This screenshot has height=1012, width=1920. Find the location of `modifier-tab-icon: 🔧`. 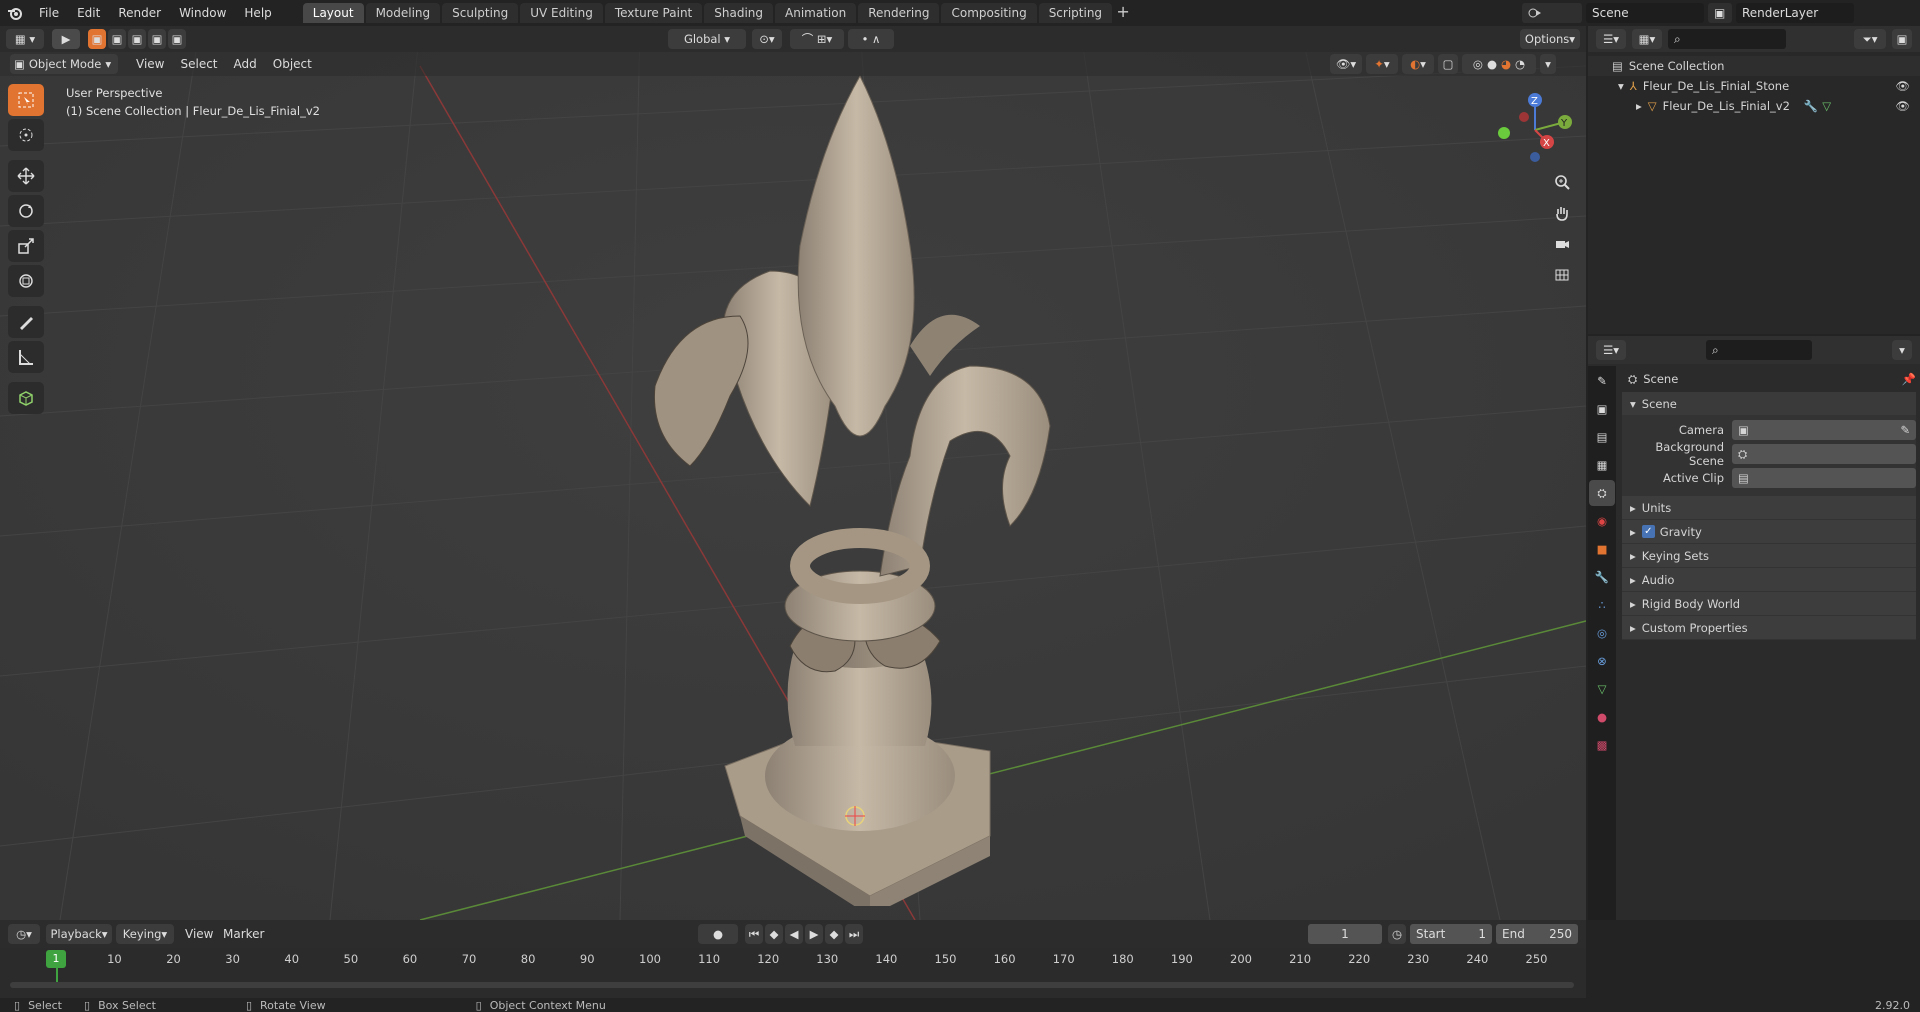

modifier-tab-icon: 🔧 is located at coordinates (1602, 577).